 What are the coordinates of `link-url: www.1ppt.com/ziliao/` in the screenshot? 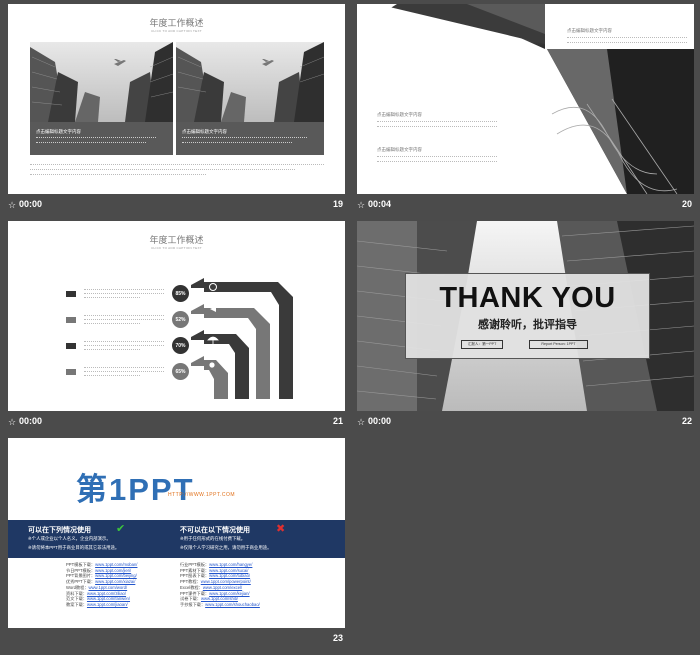 It's located at (106, 593).